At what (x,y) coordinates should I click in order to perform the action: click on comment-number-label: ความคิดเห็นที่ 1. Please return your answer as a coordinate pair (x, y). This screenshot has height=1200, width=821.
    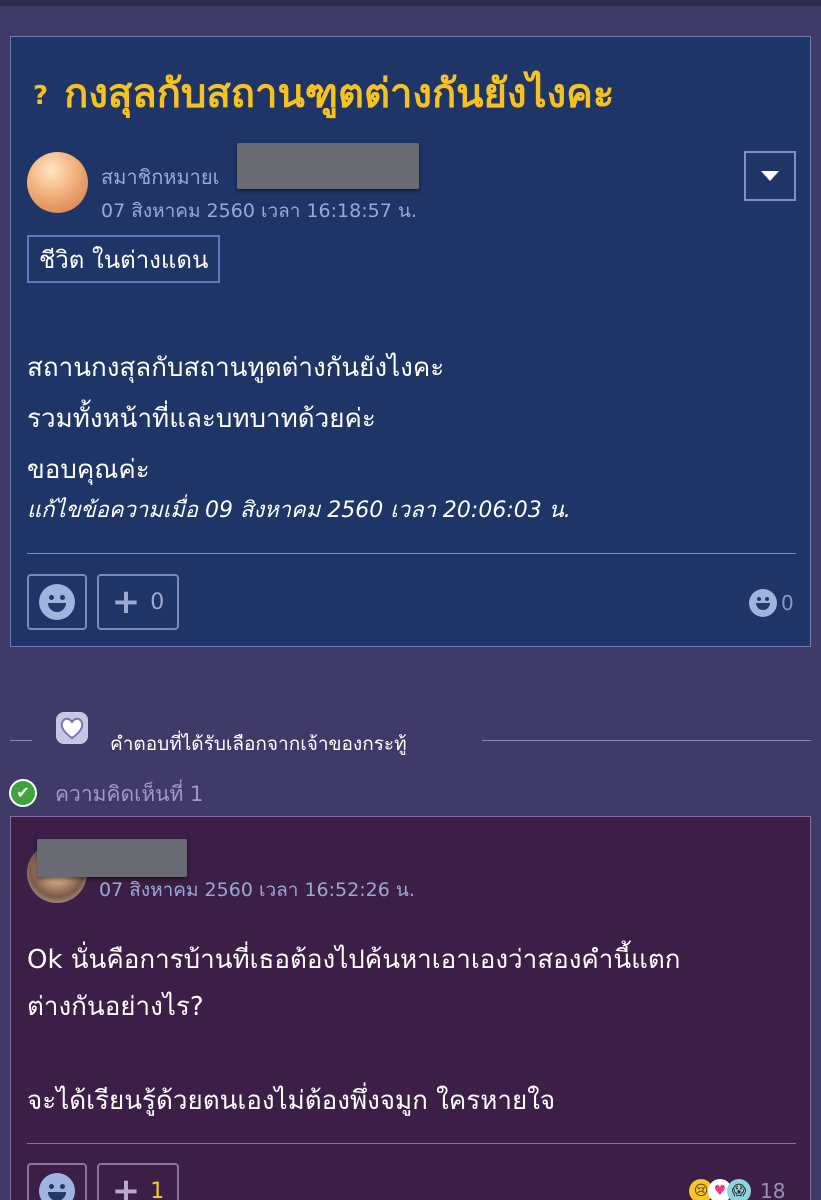
    Looking at the image, I should click on (129, 794).